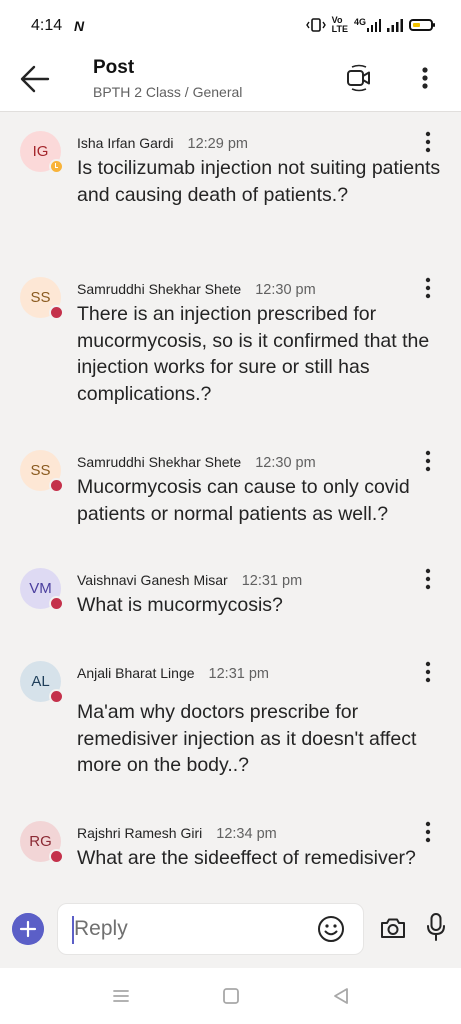 The image size is (461, 1024). I want to click on avatar: VM, so click(42, 589).